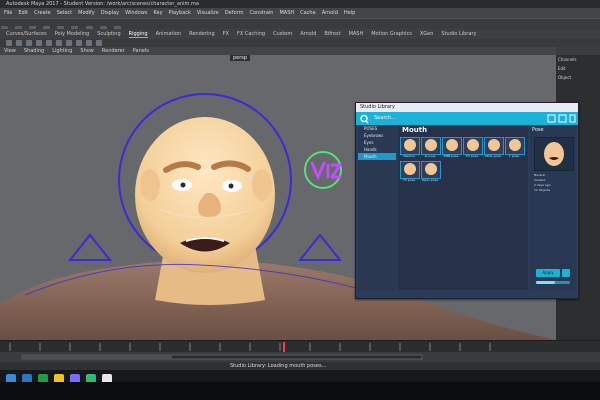  I want to click on pose-thumb-l, so click(515, 146).